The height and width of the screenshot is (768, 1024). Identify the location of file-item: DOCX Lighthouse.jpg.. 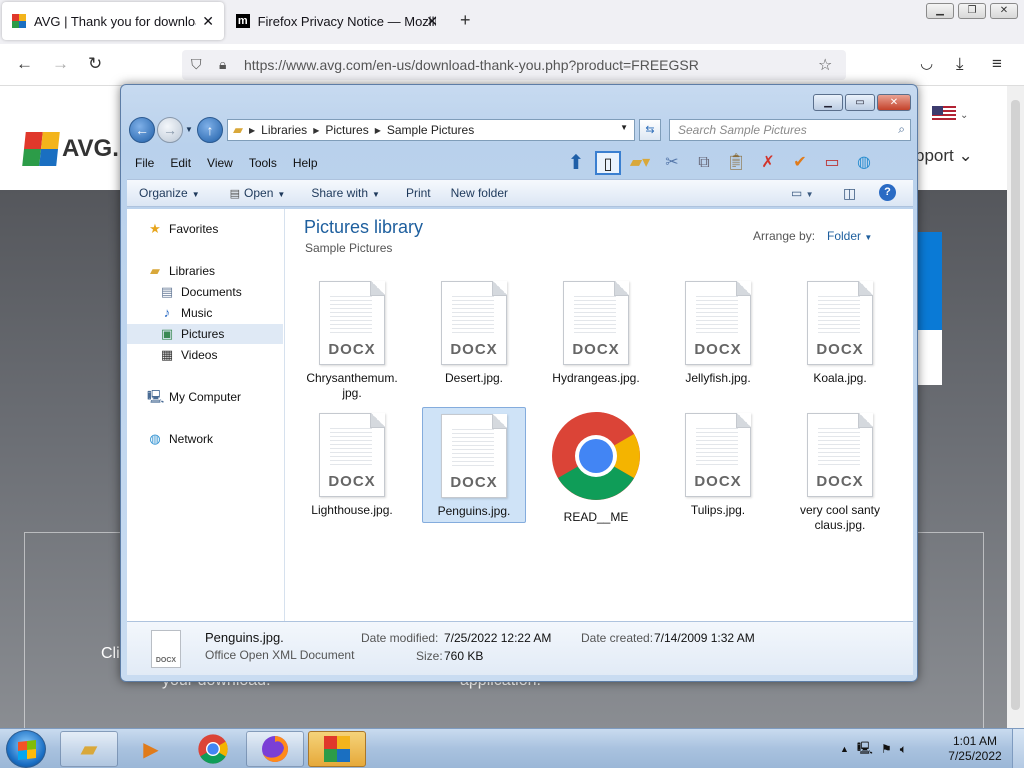
(352, 465).